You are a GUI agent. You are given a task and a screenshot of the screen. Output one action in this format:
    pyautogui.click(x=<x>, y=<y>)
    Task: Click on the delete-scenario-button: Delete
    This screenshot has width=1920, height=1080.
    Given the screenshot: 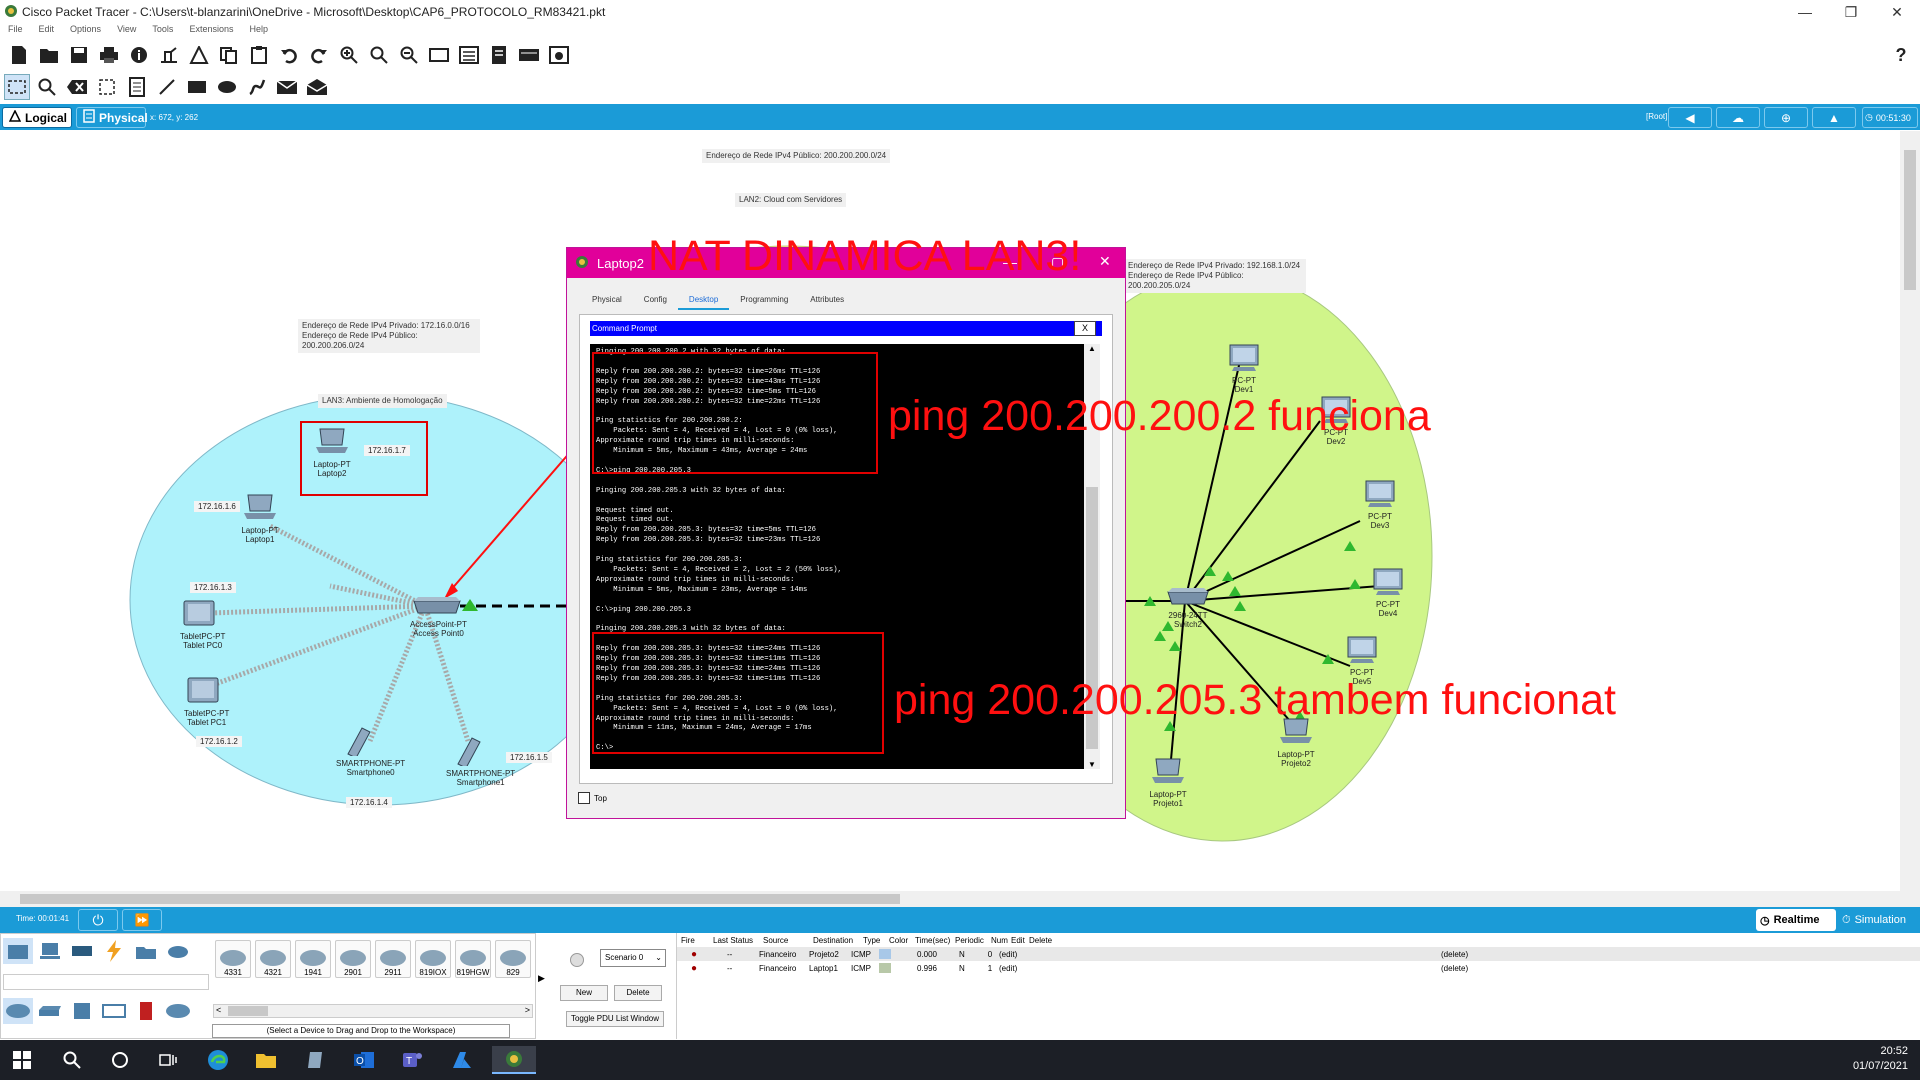 What is the action you would take?
    pyautogui.click(x=638, y=993)
    